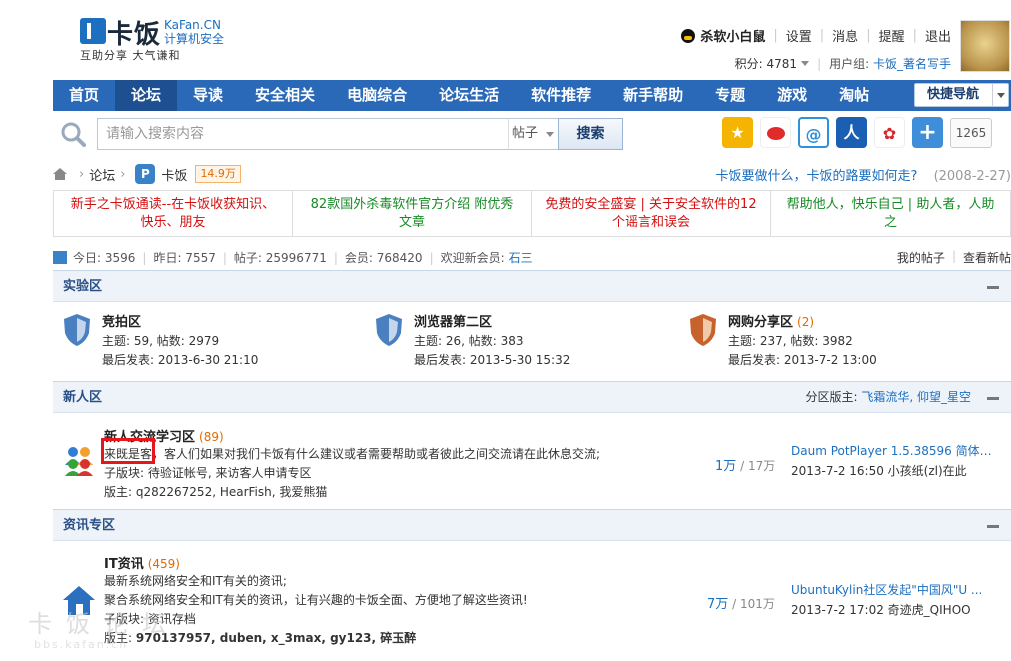 Image resolution: width=1011 pixels, height=661 pixels. Describe the element at coordinates (921, 257) in the screenshot. I see `my-posts-link: 我的帖子` at that location.